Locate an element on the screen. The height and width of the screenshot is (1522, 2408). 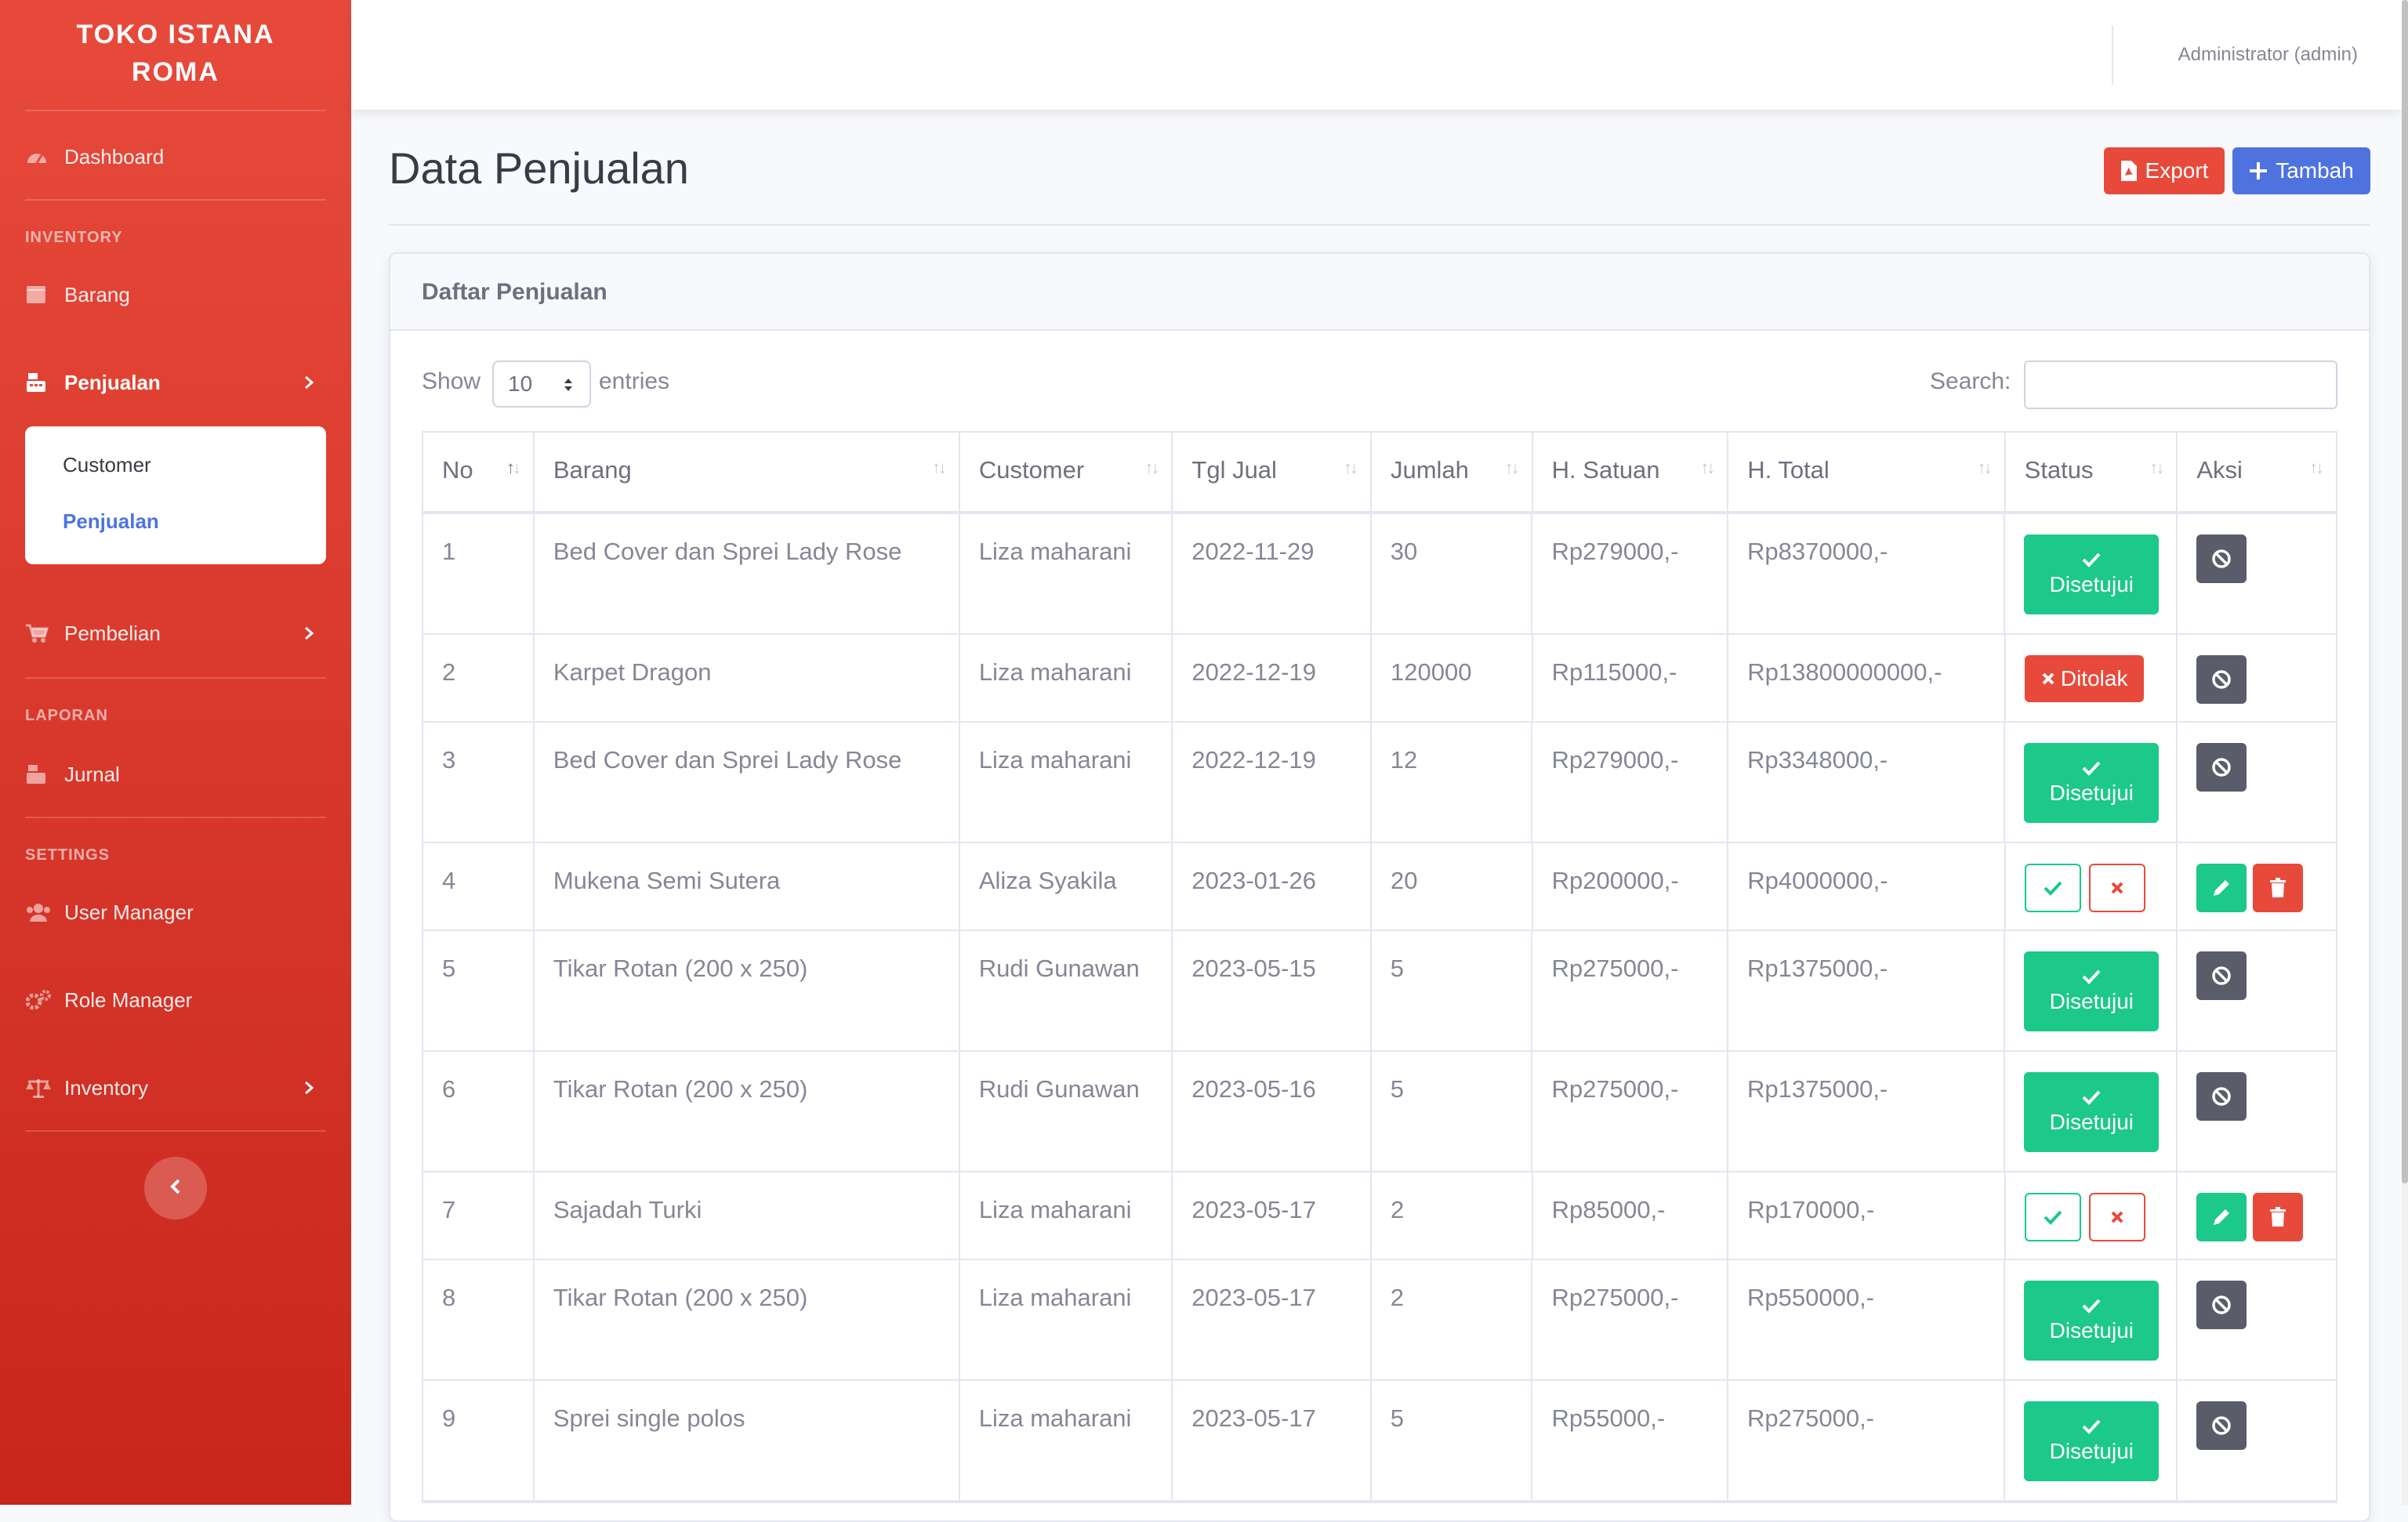
show-label: Show is located at coordinates (451, 381).